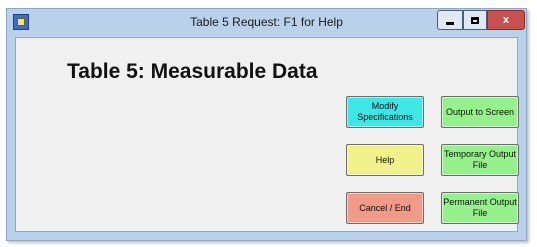 This screenshot has width=537, height=247. Describe the element at coordinates (385, 112) in the screenshot. I see `modify-specifications-button: Modify Specifications` at that location.